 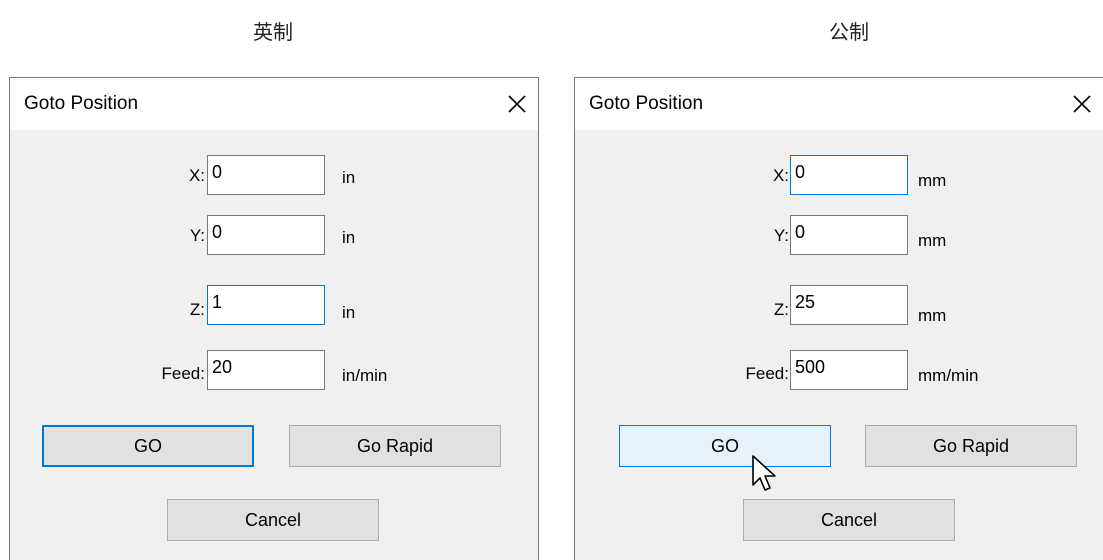 What do you see at coordinates (932, 315) in the screenshot?
I see `z-unit: mm` at bounding box center [932, 315].